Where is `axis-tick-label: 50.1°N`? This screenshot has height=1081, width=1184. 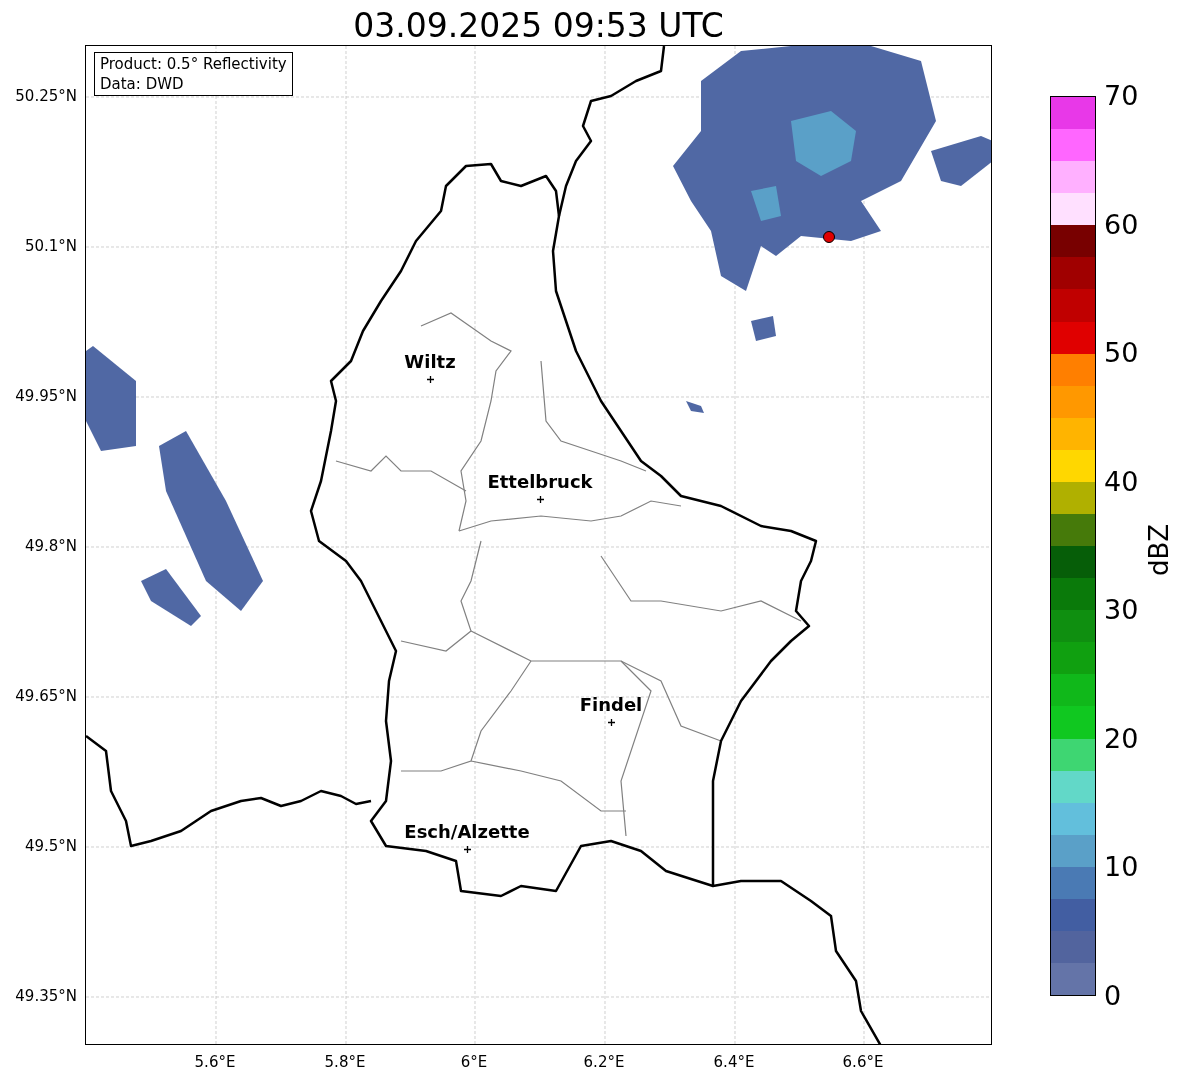 axis-tick-label: 50.1°N is located at coordinates (50, 246).